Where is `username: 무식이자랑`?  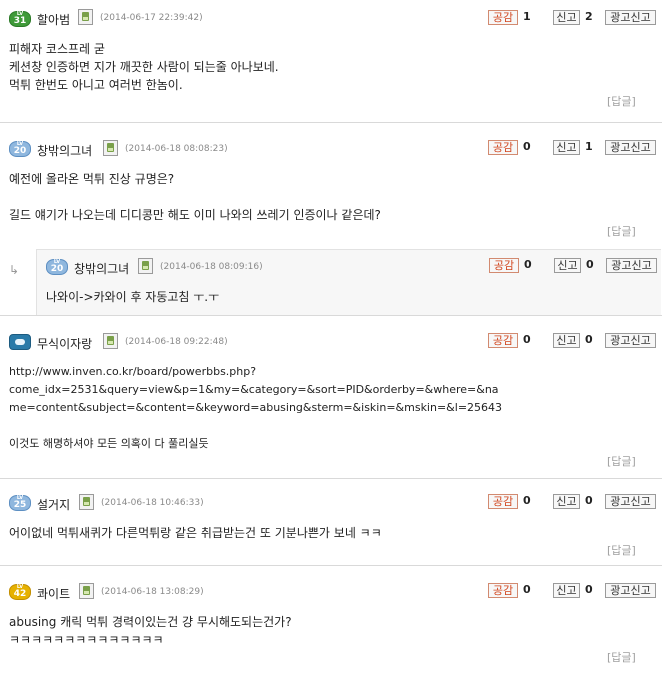 username: 무식이자랑 is located at coordinates (64, 343).